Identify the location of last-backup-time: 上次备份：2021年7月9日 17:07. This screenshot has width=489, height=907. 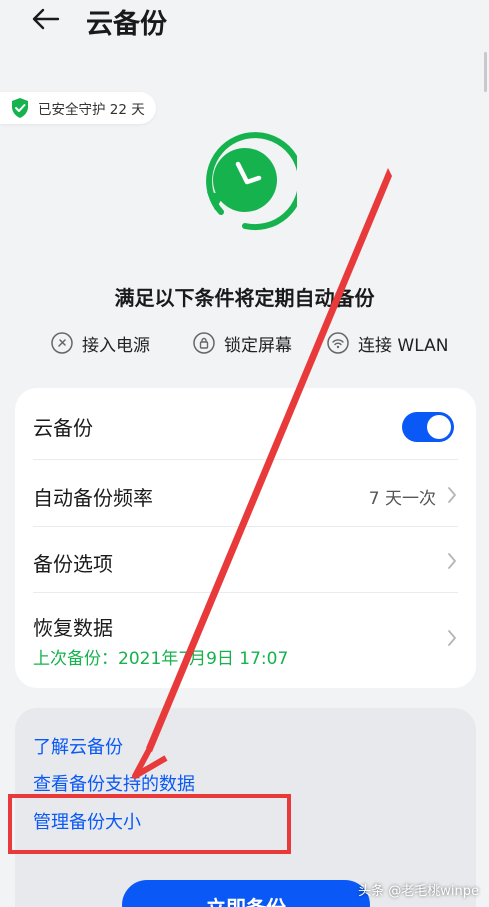
(161, 659).